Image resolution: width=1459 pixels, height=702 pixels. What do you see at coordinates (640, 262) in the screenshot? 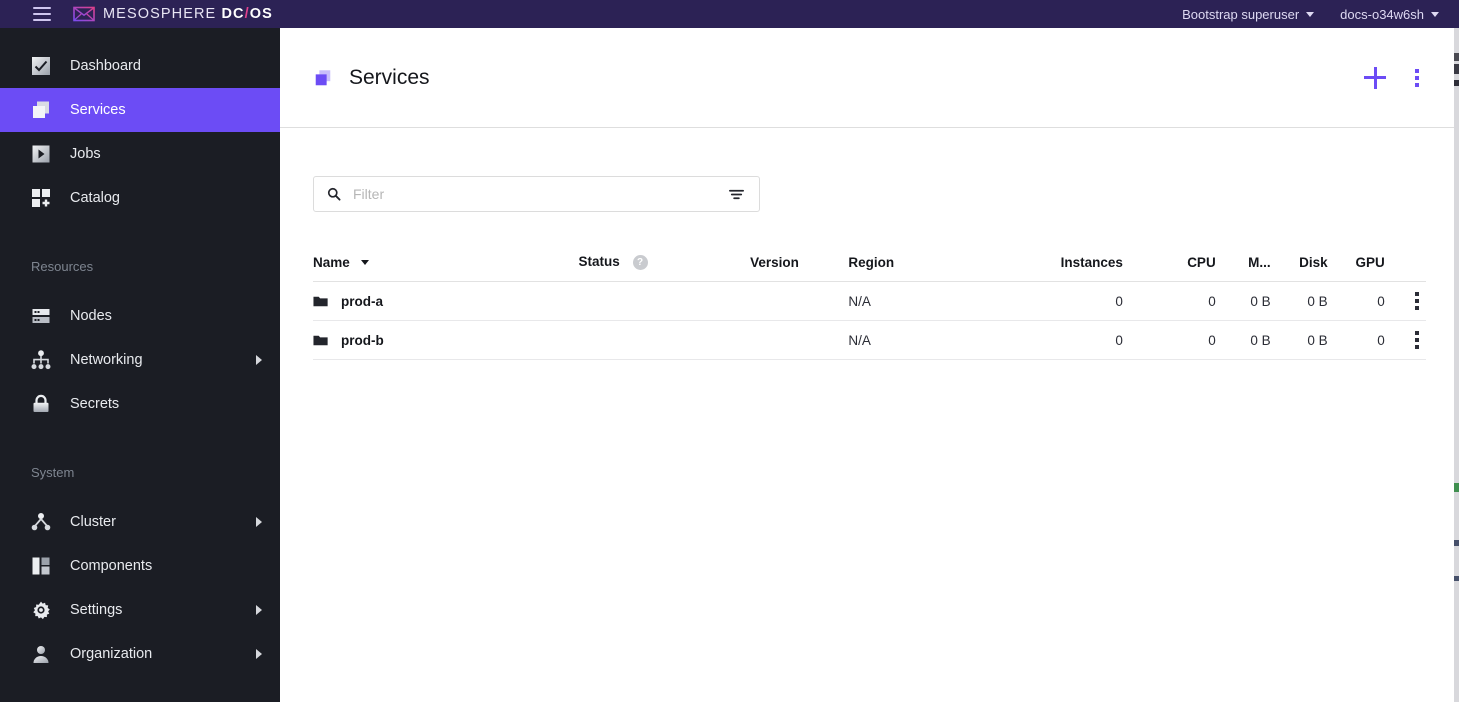
I see `help-icon: ?` at bounding box center [640, 262].